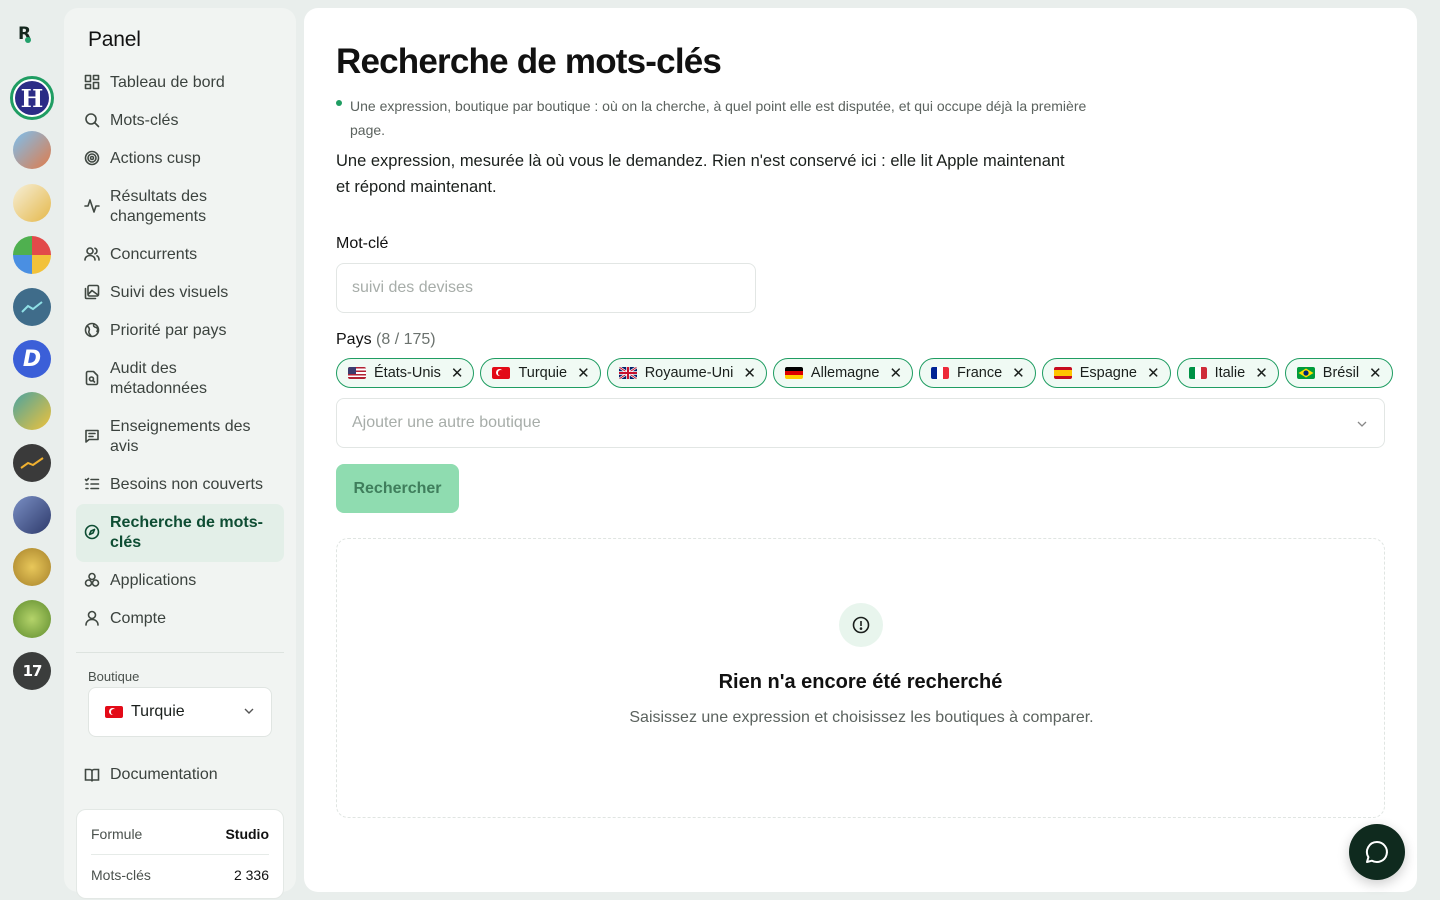 The image size is (1440, 900). I want to click on apps-icon, so click(92, 580).